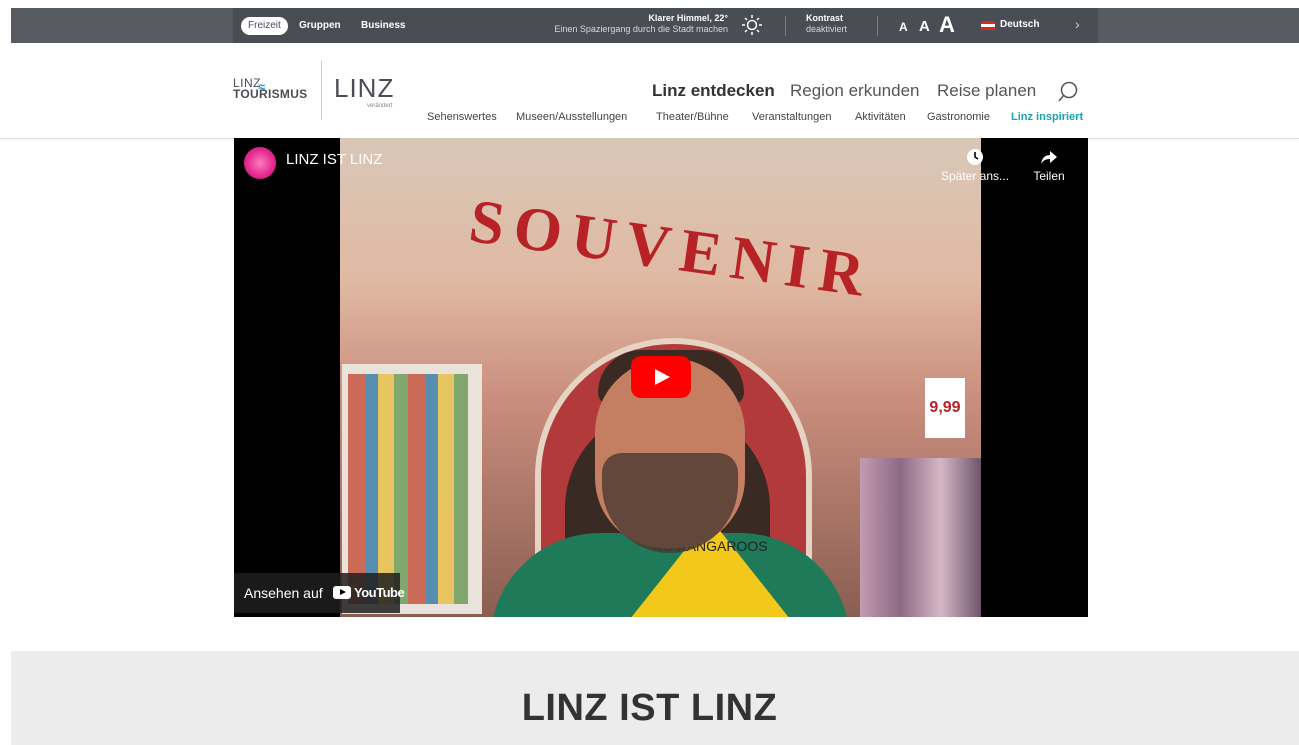 This screenshot has width=1299, height=745. What do you see at coordinates (283, 593) in the screenshot?
I see `watch-on-label: Ansehen auf` at bounding box center [283, 593].